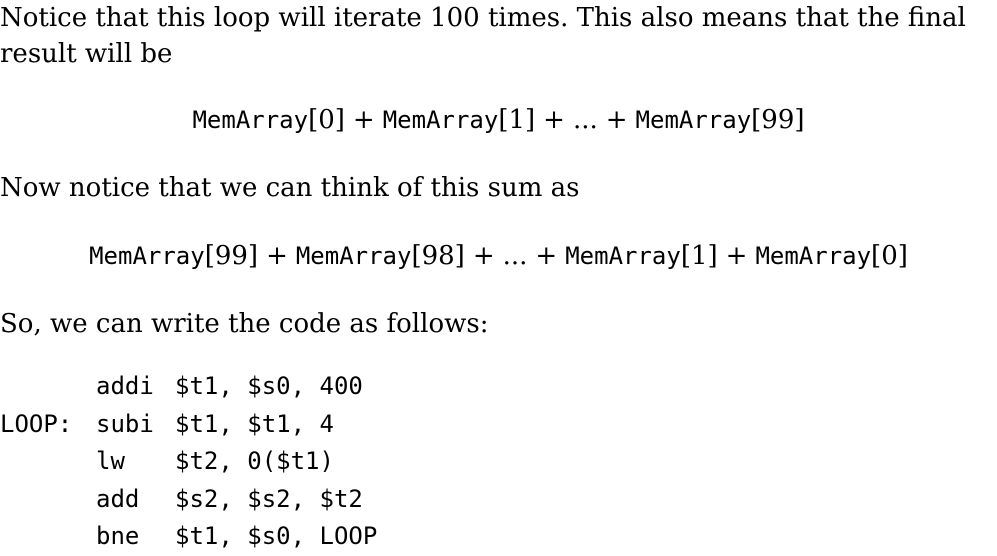 This screenshot has width=997, height=556. Describe the element at coordinates (438, 256) in the screenshot. I see `equation-index: [98]` at that location.